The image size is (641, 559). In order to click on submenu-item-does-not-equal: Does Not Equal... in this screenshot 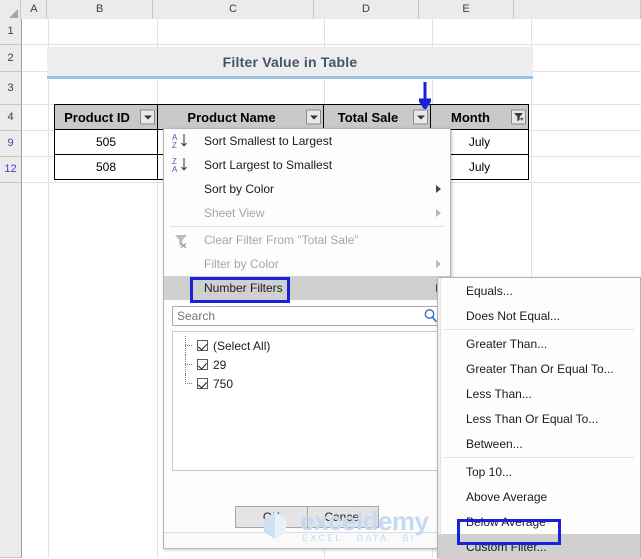, I will do `click(539, 315)`.